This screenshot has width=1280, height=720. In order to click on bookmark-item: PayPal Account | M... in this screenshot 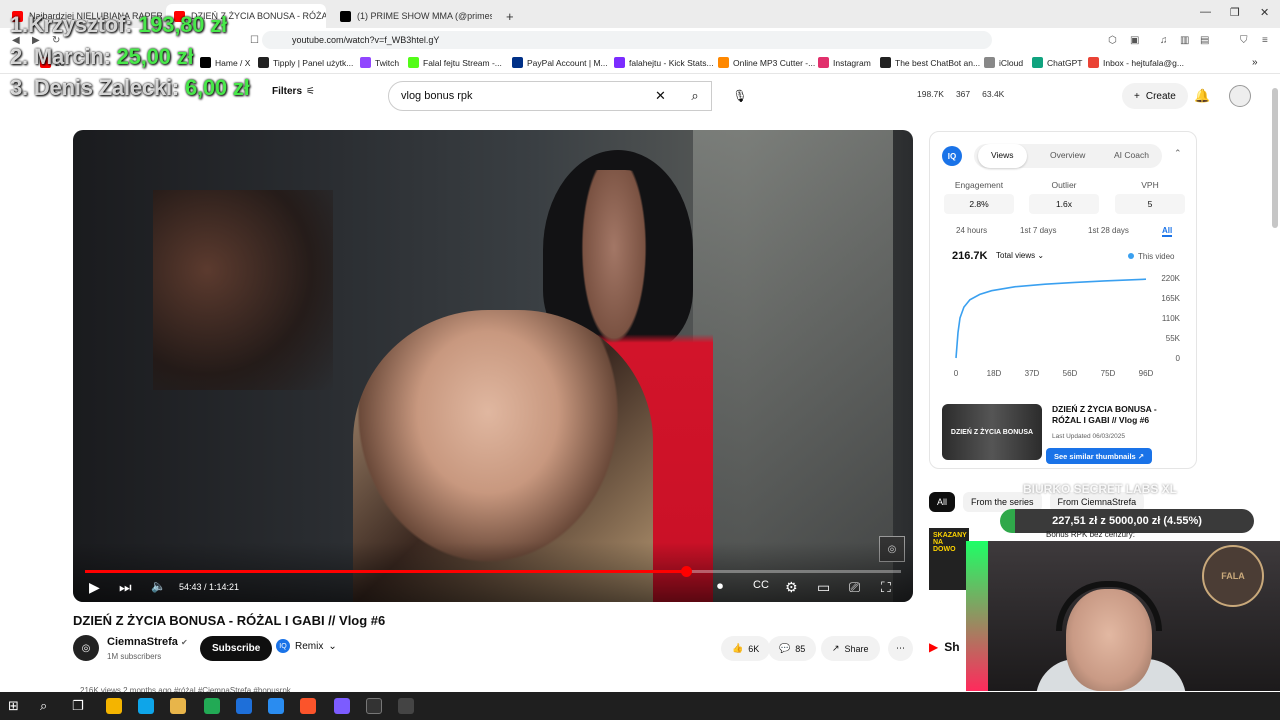, I will do `click(560, 62)`.